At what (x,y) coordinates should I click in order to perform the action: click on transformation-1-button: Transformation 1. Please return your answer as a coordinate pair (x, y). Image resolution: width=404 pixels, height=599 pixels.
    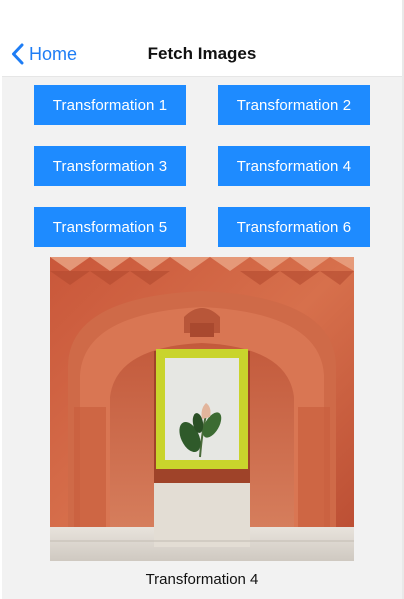
    Looking at the image, I should click on (110, 105).